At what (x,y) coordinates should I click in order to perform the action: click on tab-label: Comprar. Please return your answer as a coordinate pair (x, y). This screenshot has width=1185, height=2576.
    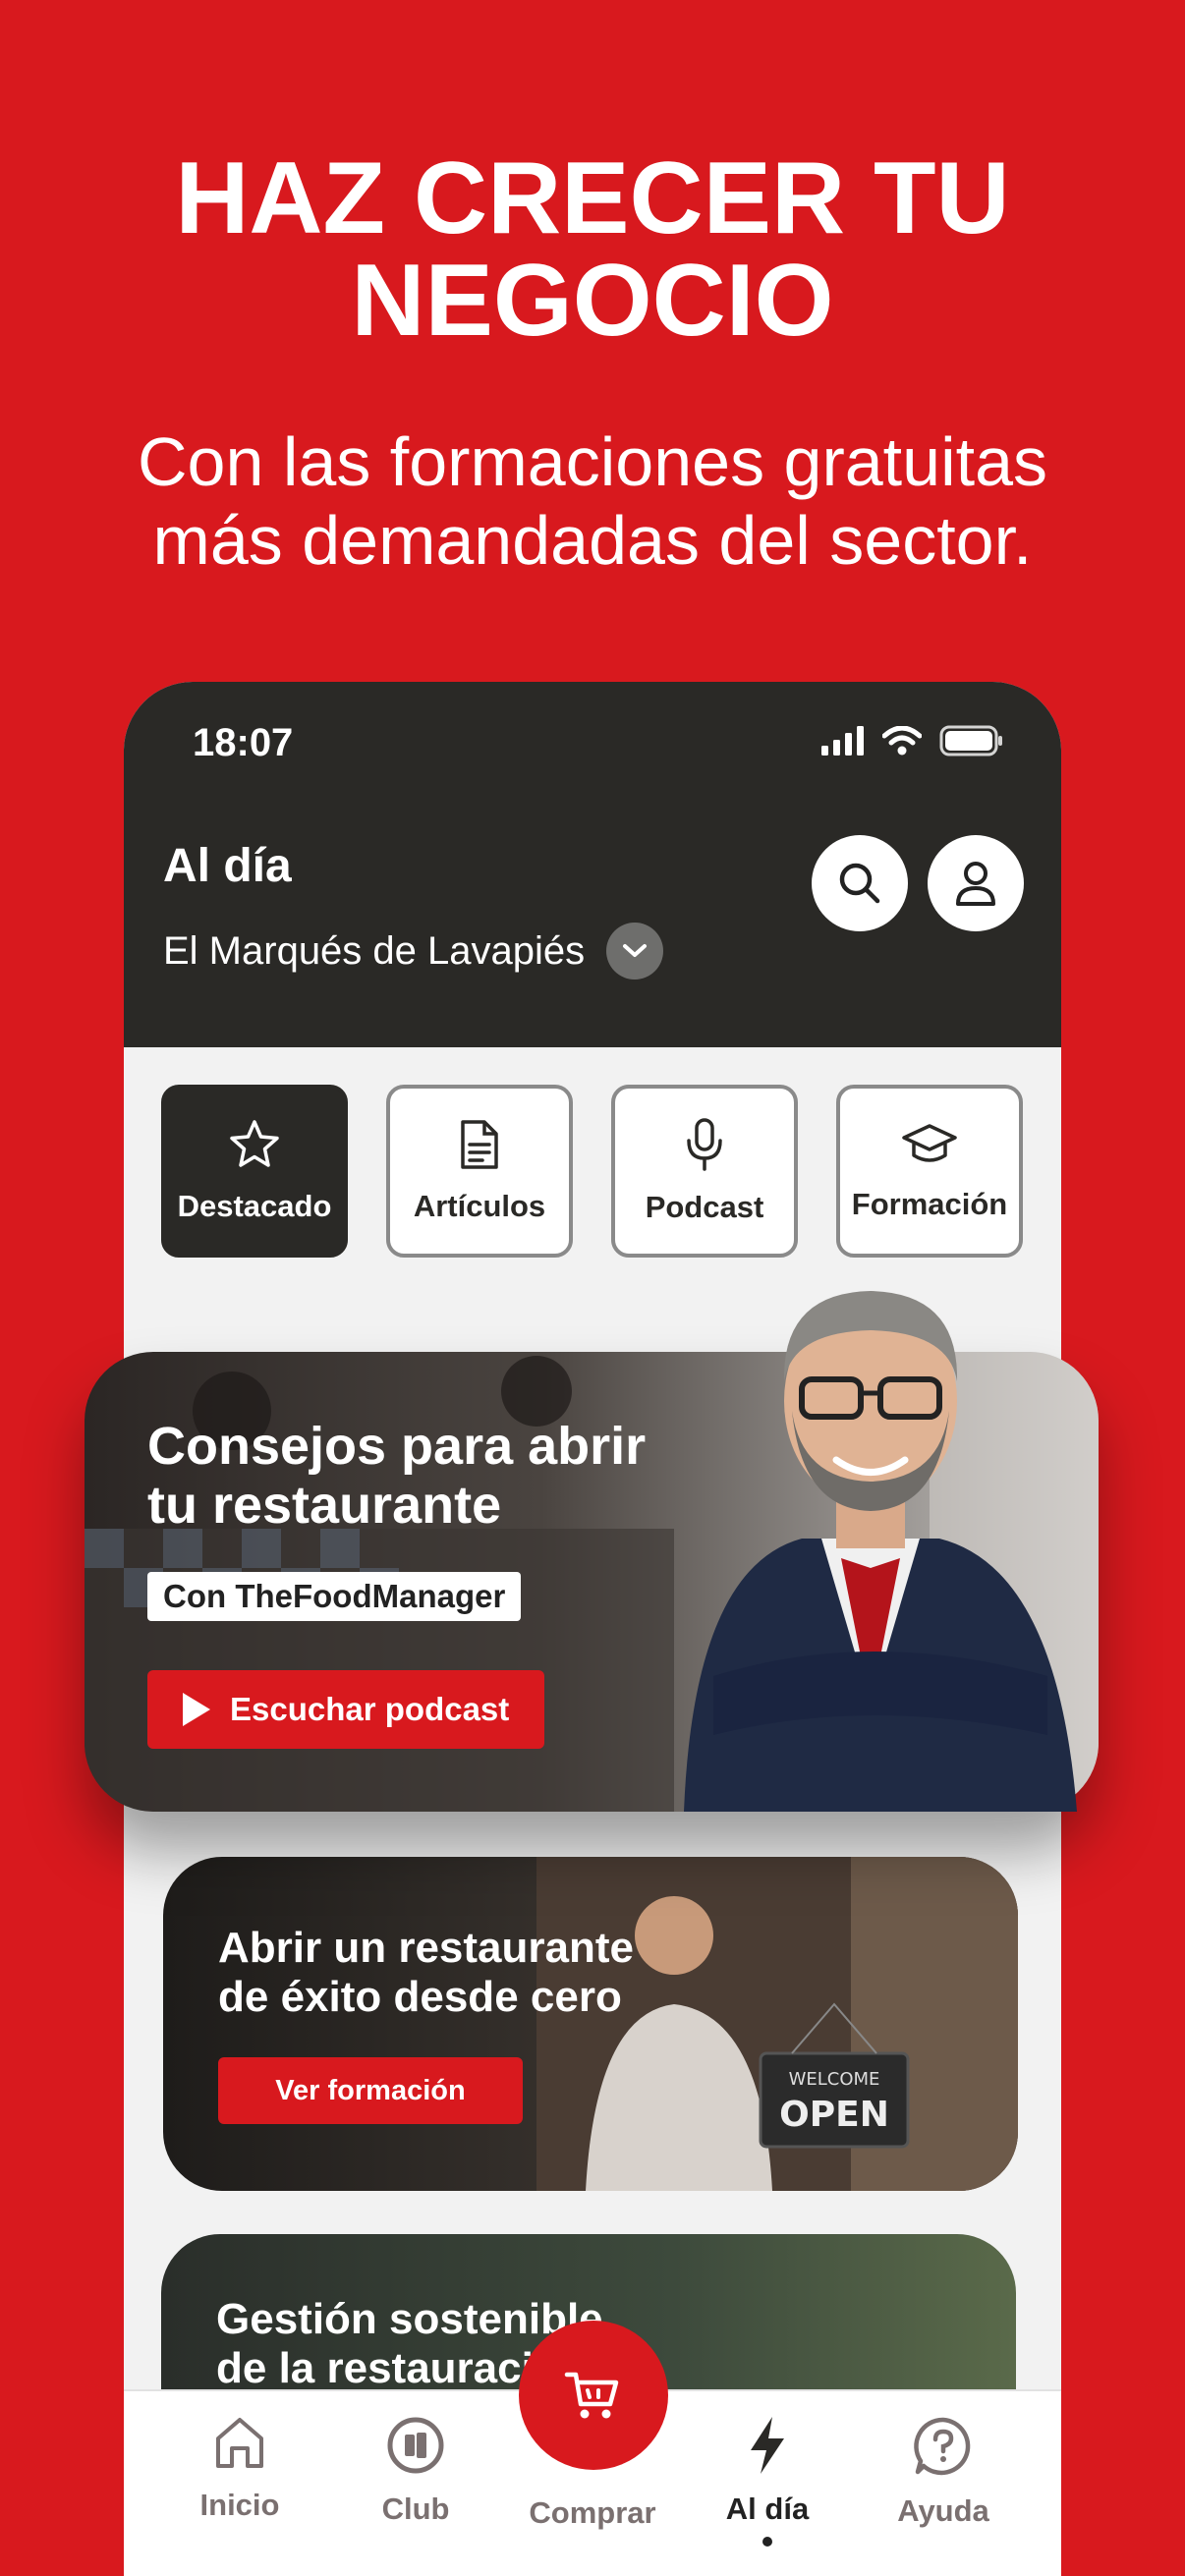
    Looking at the image, I should click on (592, 2512).